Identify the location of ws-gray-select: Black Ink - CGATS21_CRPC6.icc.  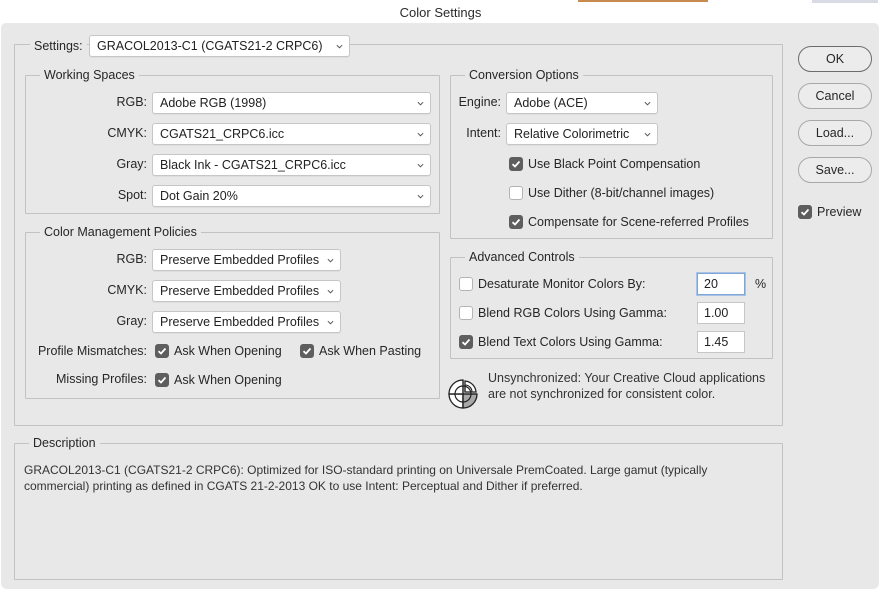
(291, 165).